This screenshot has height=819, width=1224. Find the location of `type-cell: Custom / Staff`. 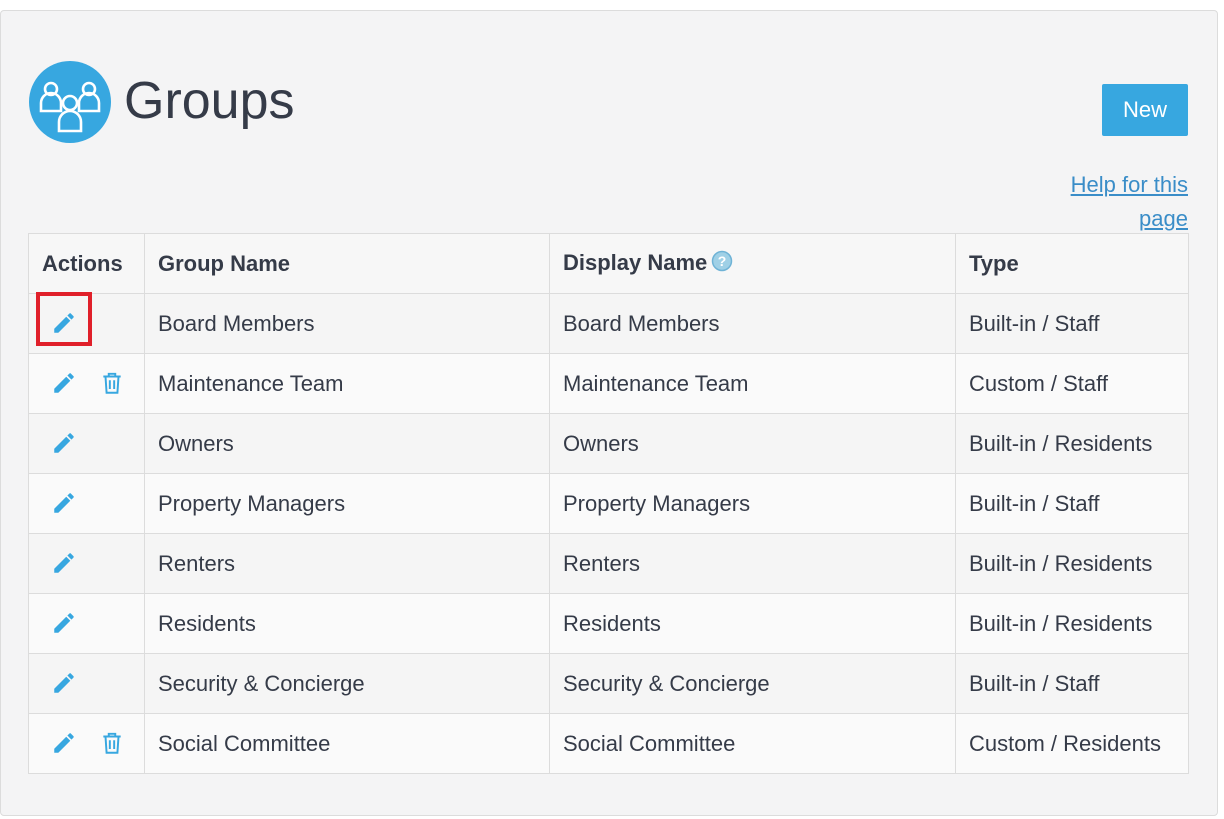

type-cell: Custom / Staff is located at coordinates (1072, 383).